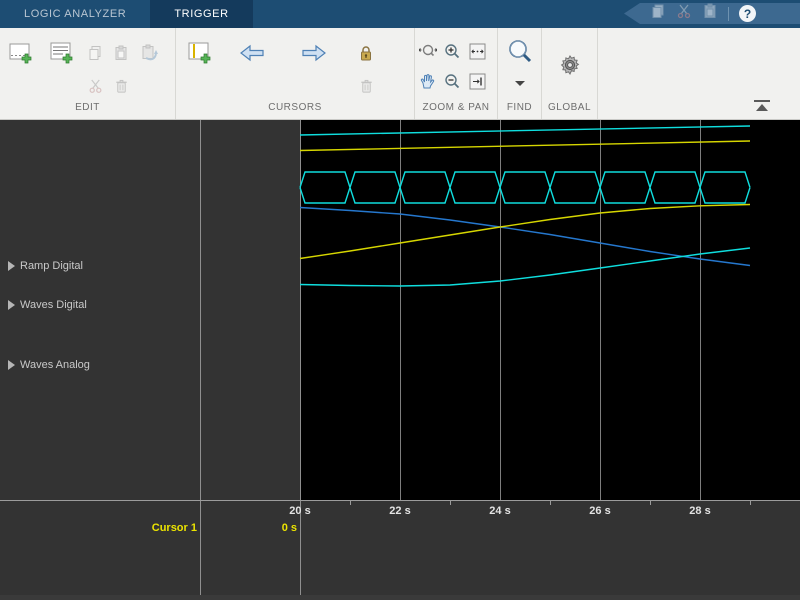 Image resolution: width=800 pixels, height=600 pixels. What do you see at coordinates (95, 86) in the screenshot?
I see `cut-button` at bounding box center [95, 86].